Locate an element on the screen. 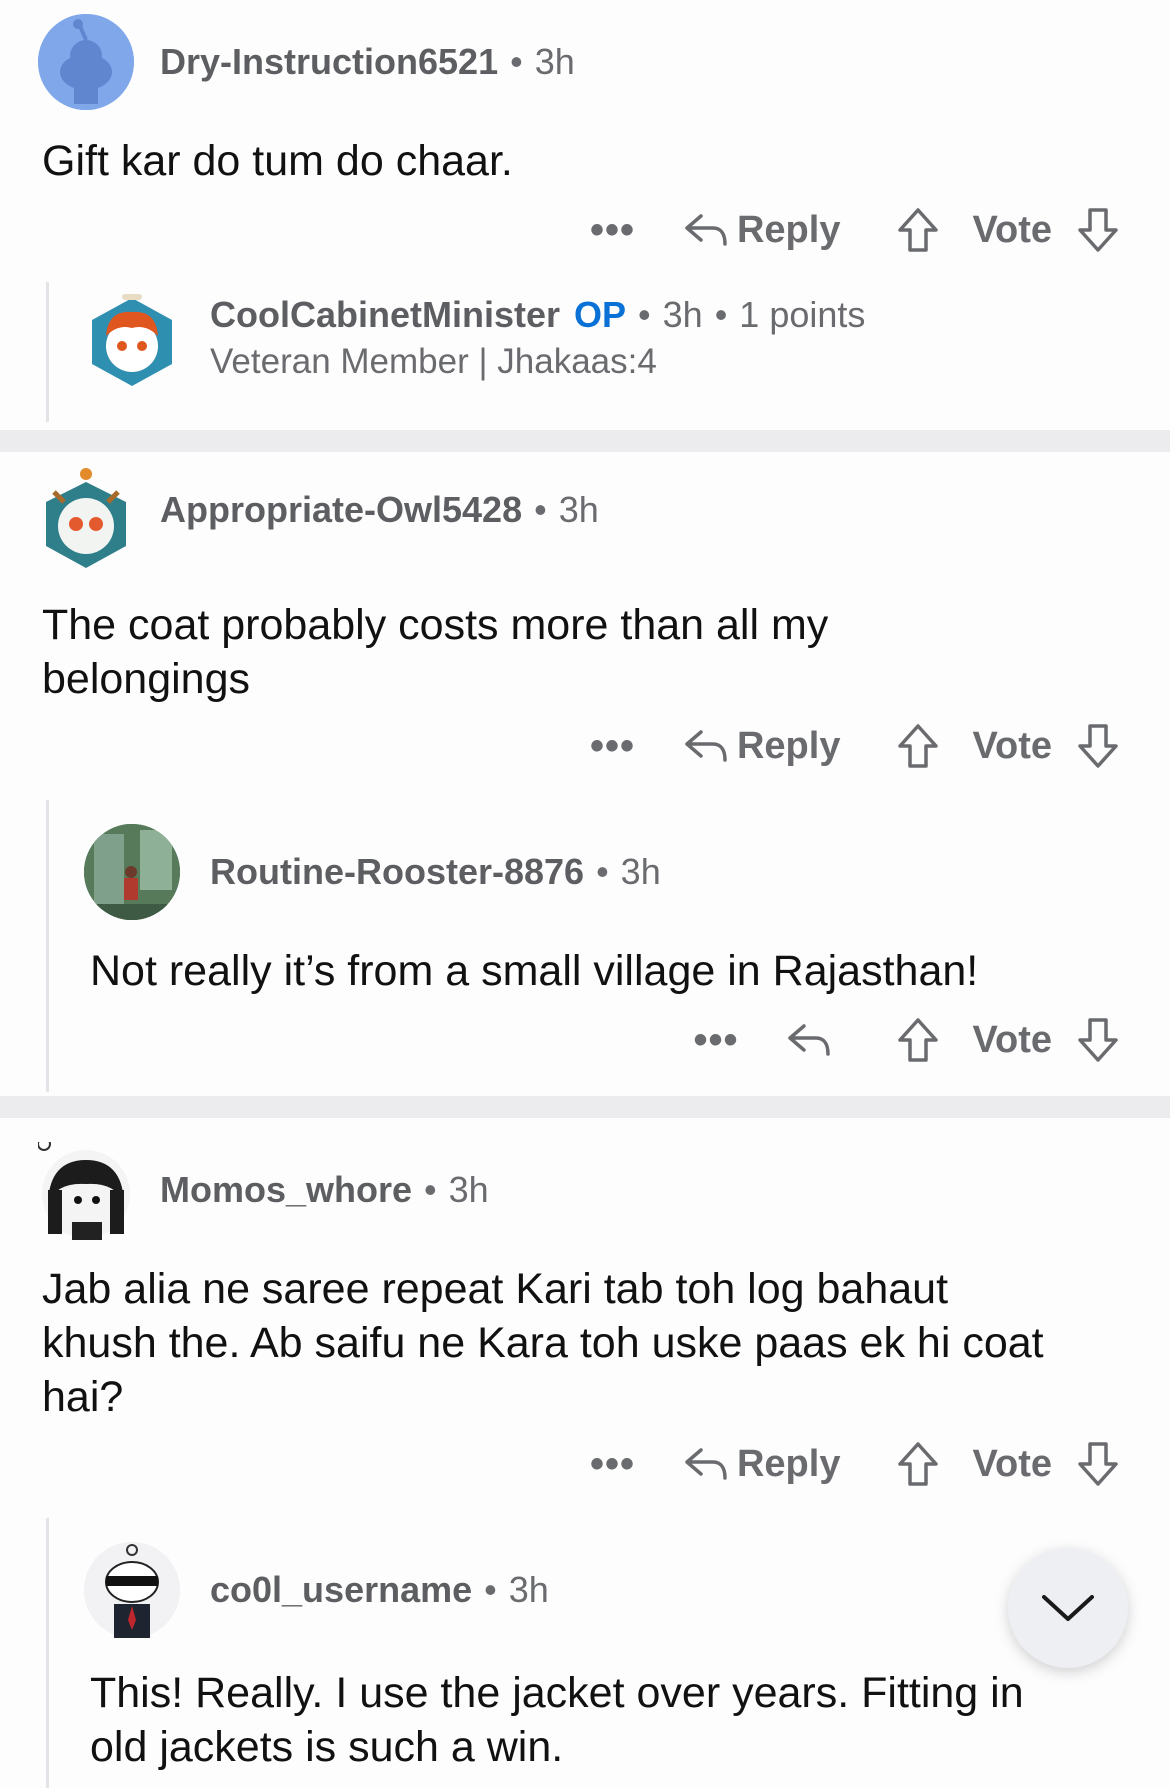  comment-meta: Dry-Instruction6521 • 3h is located at coordinates (367, 62).